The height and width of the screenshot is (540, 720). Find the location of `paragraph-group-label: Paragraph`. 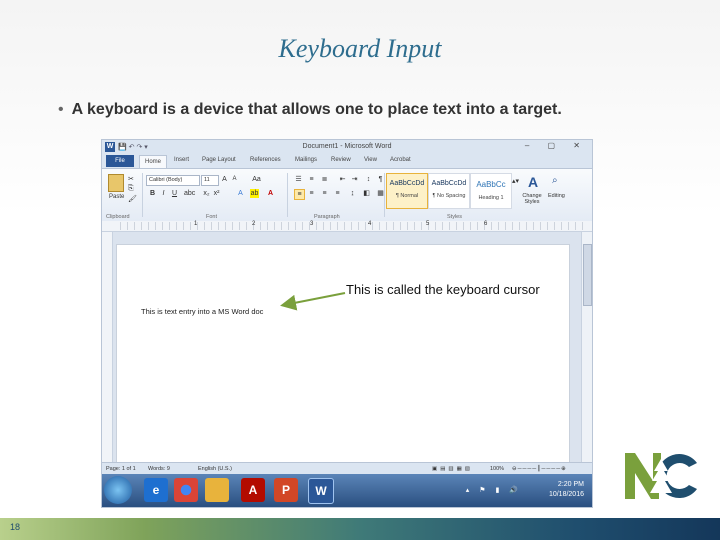

paragraph-group-label: Paragraph is located at coordinates (327, 217).